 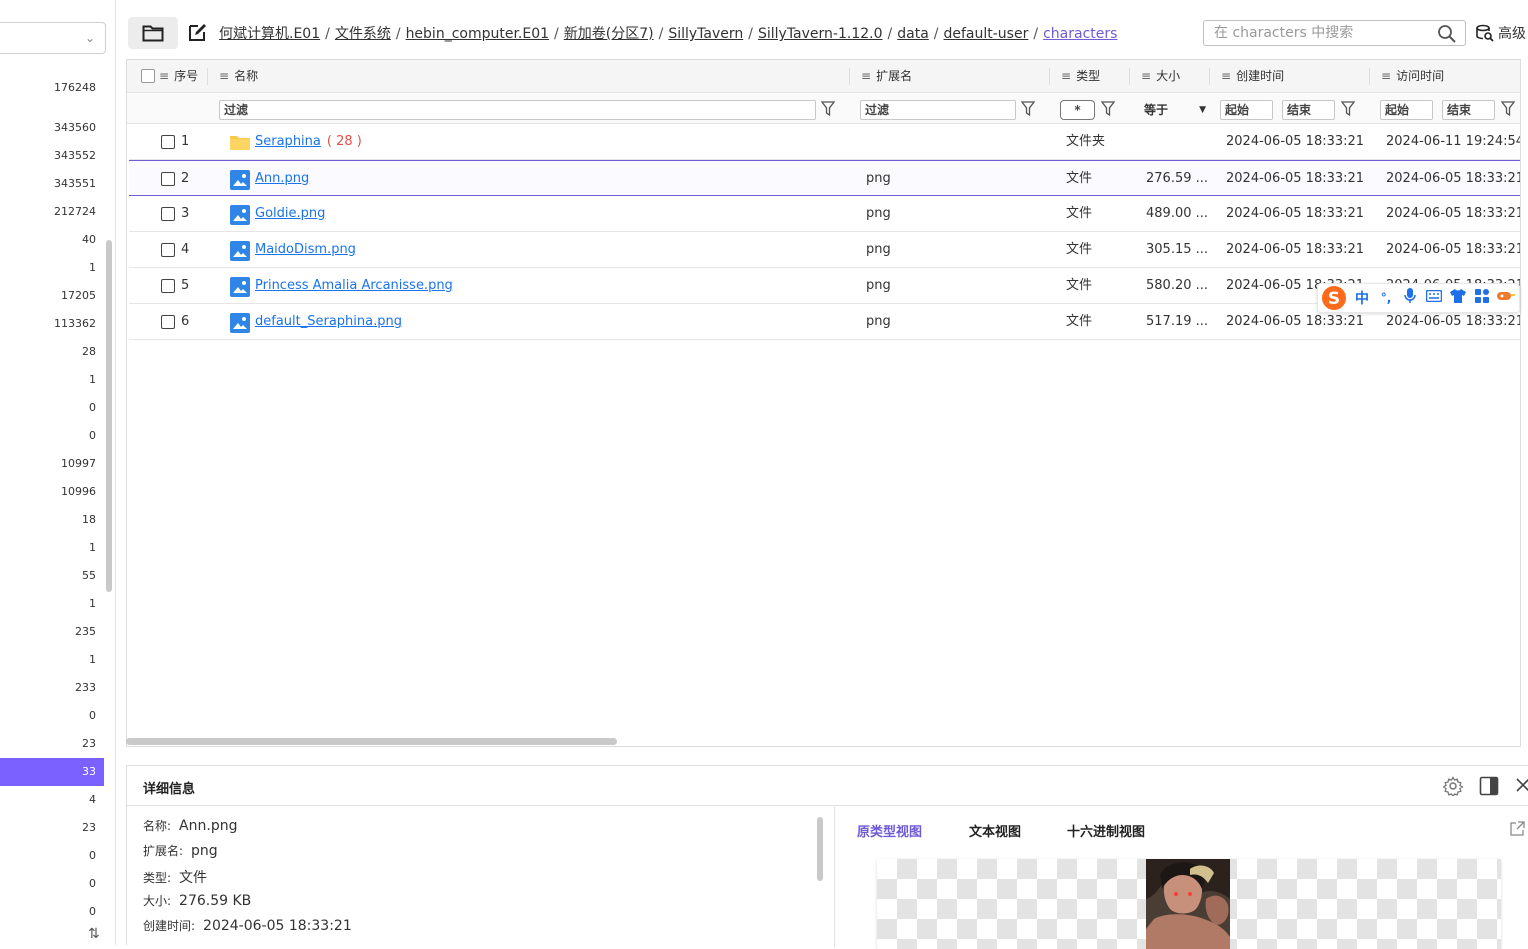 What do you see at coordinates (52, 492) in the screenshot?
I see `left-number-item: 10996` at bounding box center [52, 492].